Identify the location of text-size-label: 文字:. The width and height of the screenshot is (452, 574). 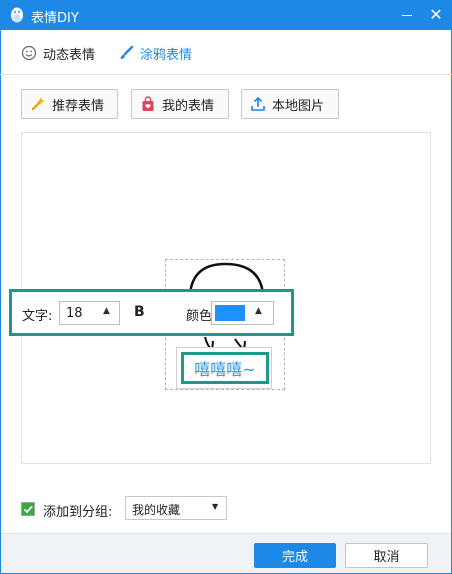
(37, 316).